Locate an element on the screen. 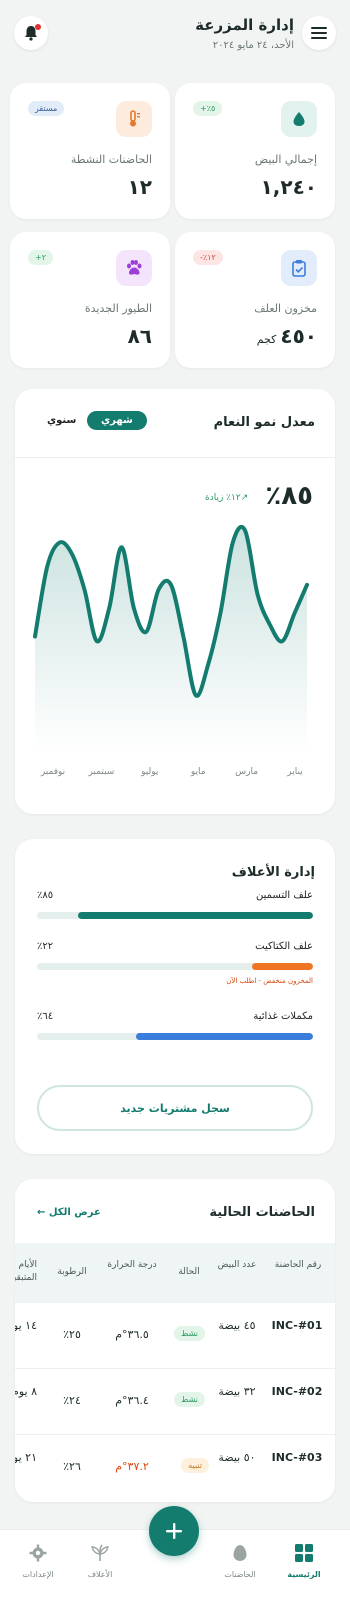 The image size is (350, 1600). x-tick-label: نوفمبر is located at coordinates (52, 772).